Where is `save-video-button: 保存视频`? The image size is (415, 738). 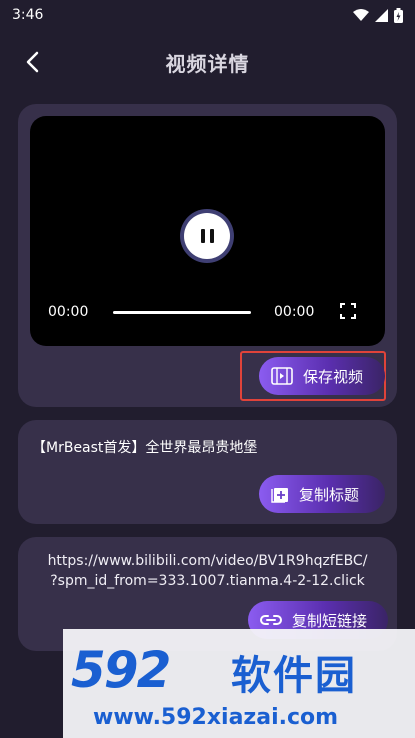
save-video-button: 保存视频 is located at coordinates (322, 376).